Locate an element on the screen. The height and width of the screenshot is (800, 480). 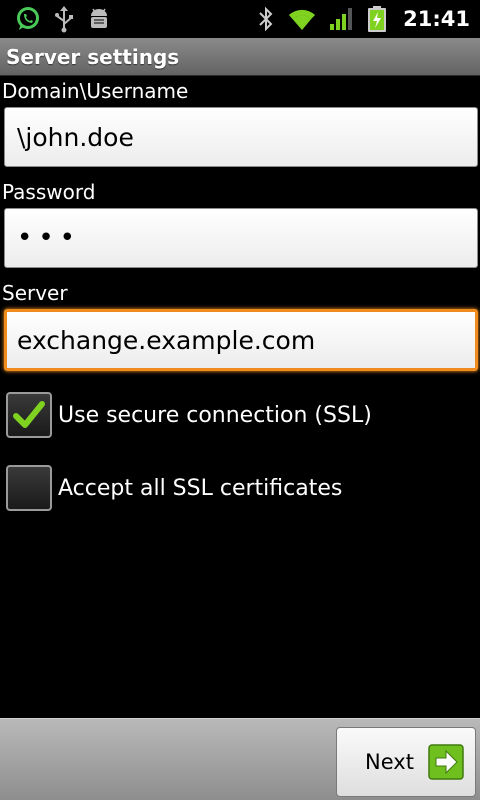
checkmark-icon is located at coordinates (29, 414).